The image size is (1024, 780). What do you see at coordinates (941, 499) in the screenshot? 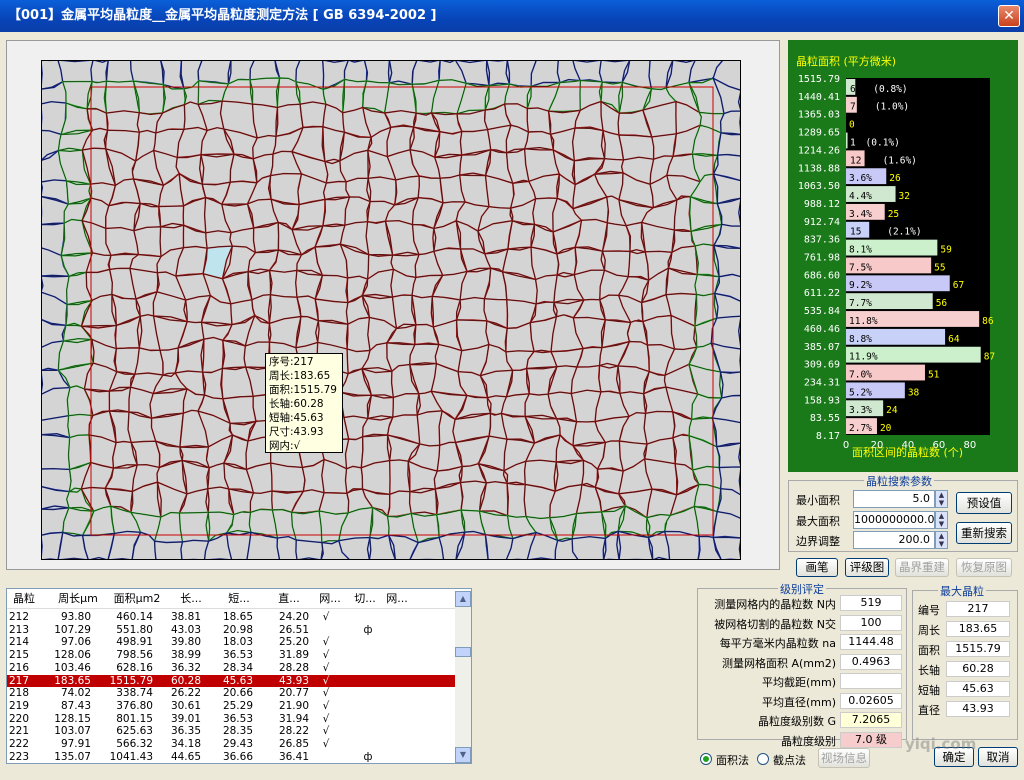
I see `min-area-stepper: ▲ ▼` at bounding box center [941, 499].